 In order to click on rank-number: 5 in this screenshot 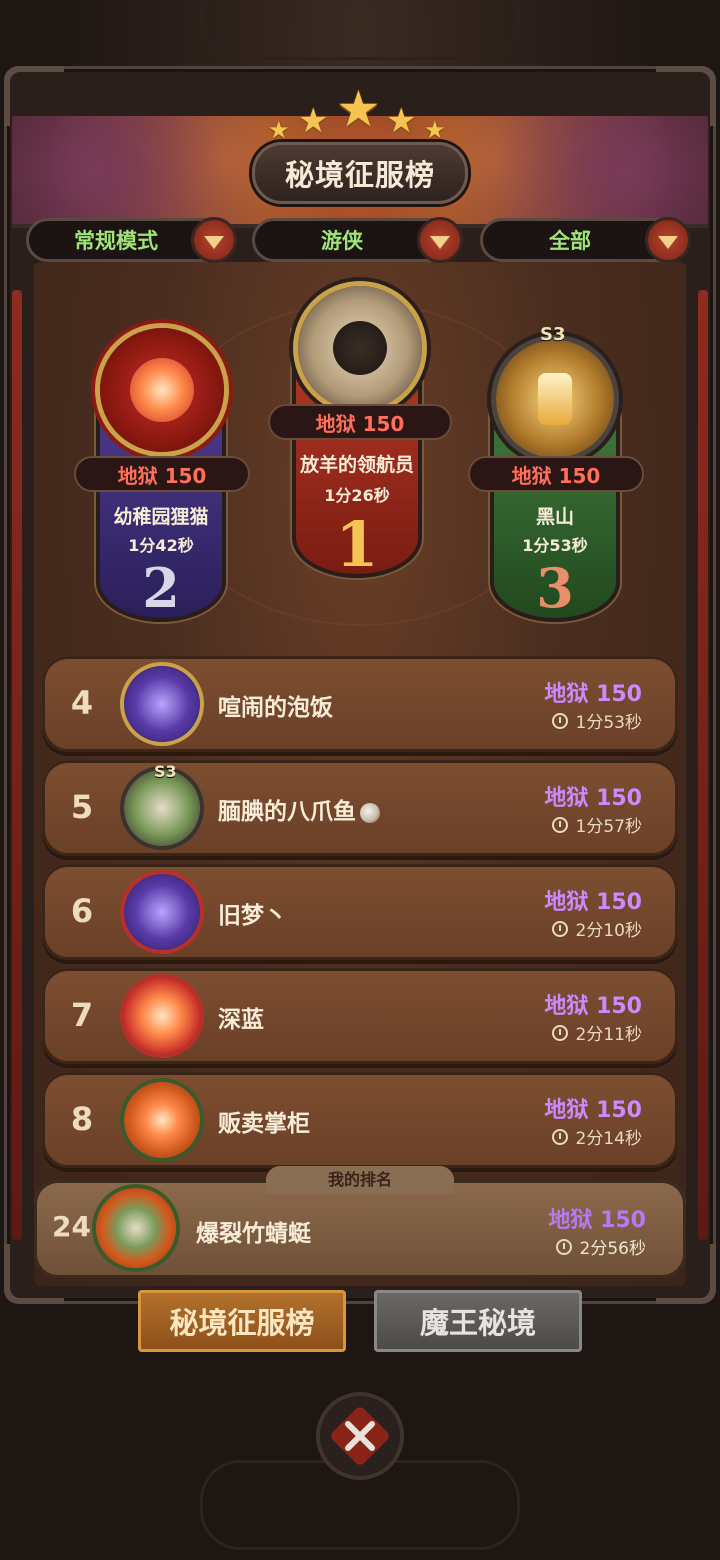, I will do `click(82, 807)`.